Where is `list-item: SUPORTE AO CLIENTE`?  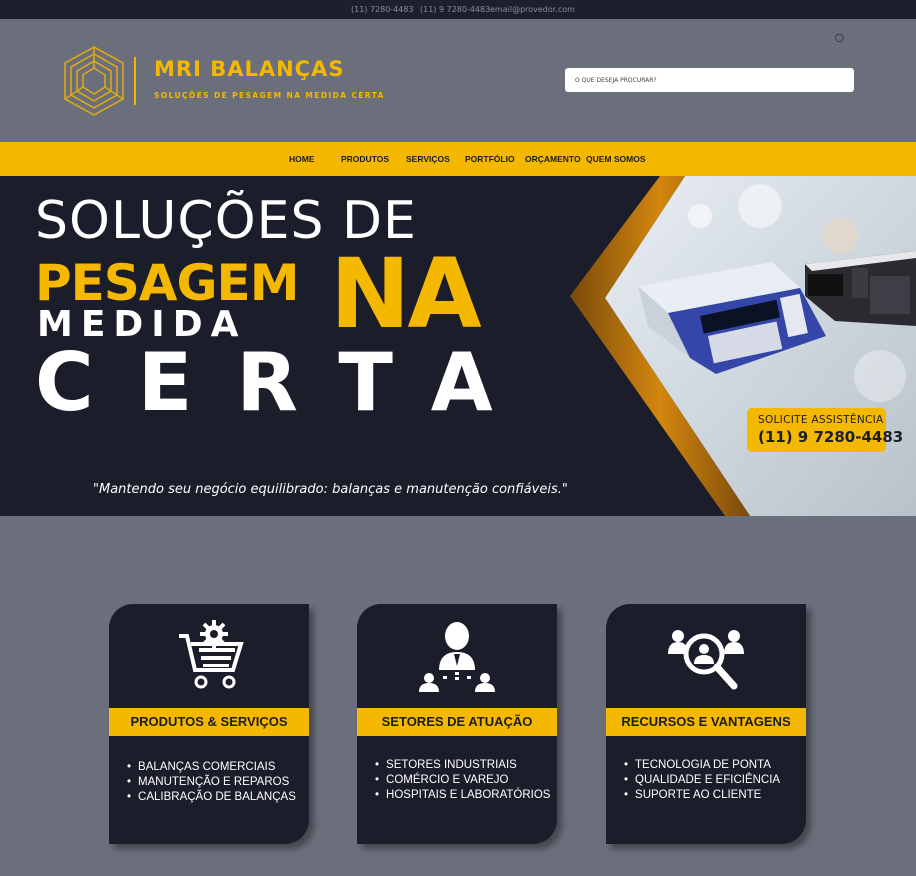
list-item: SUPORTE AO CLIENTE is located at coordinates (702, 795).